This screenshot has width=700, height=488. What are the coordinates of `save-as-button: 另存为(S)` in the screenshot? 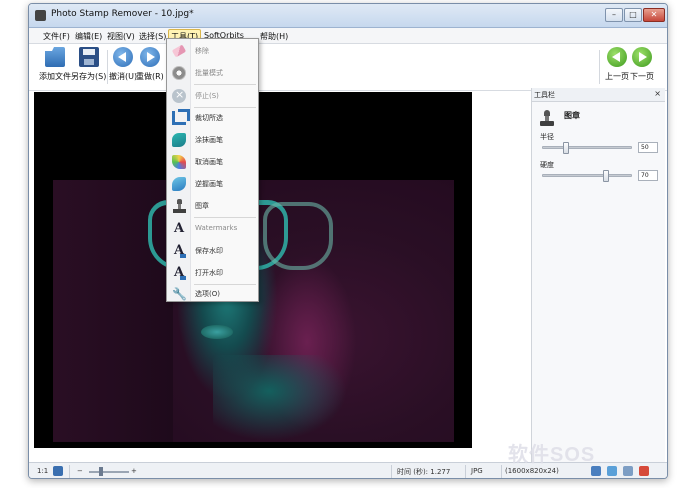 It's located at (88, 64).